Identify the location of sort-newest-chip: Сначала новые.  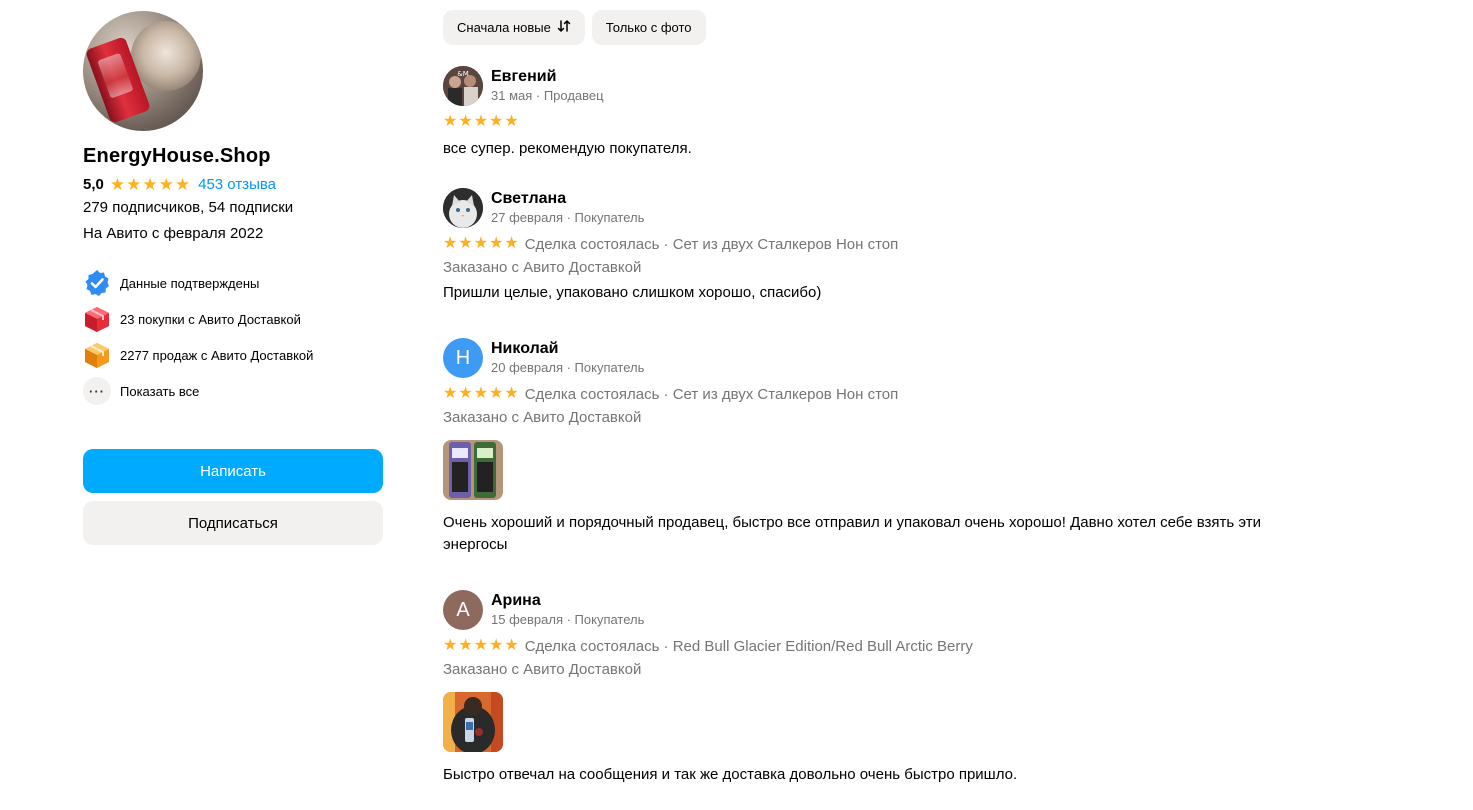
(514, 27).